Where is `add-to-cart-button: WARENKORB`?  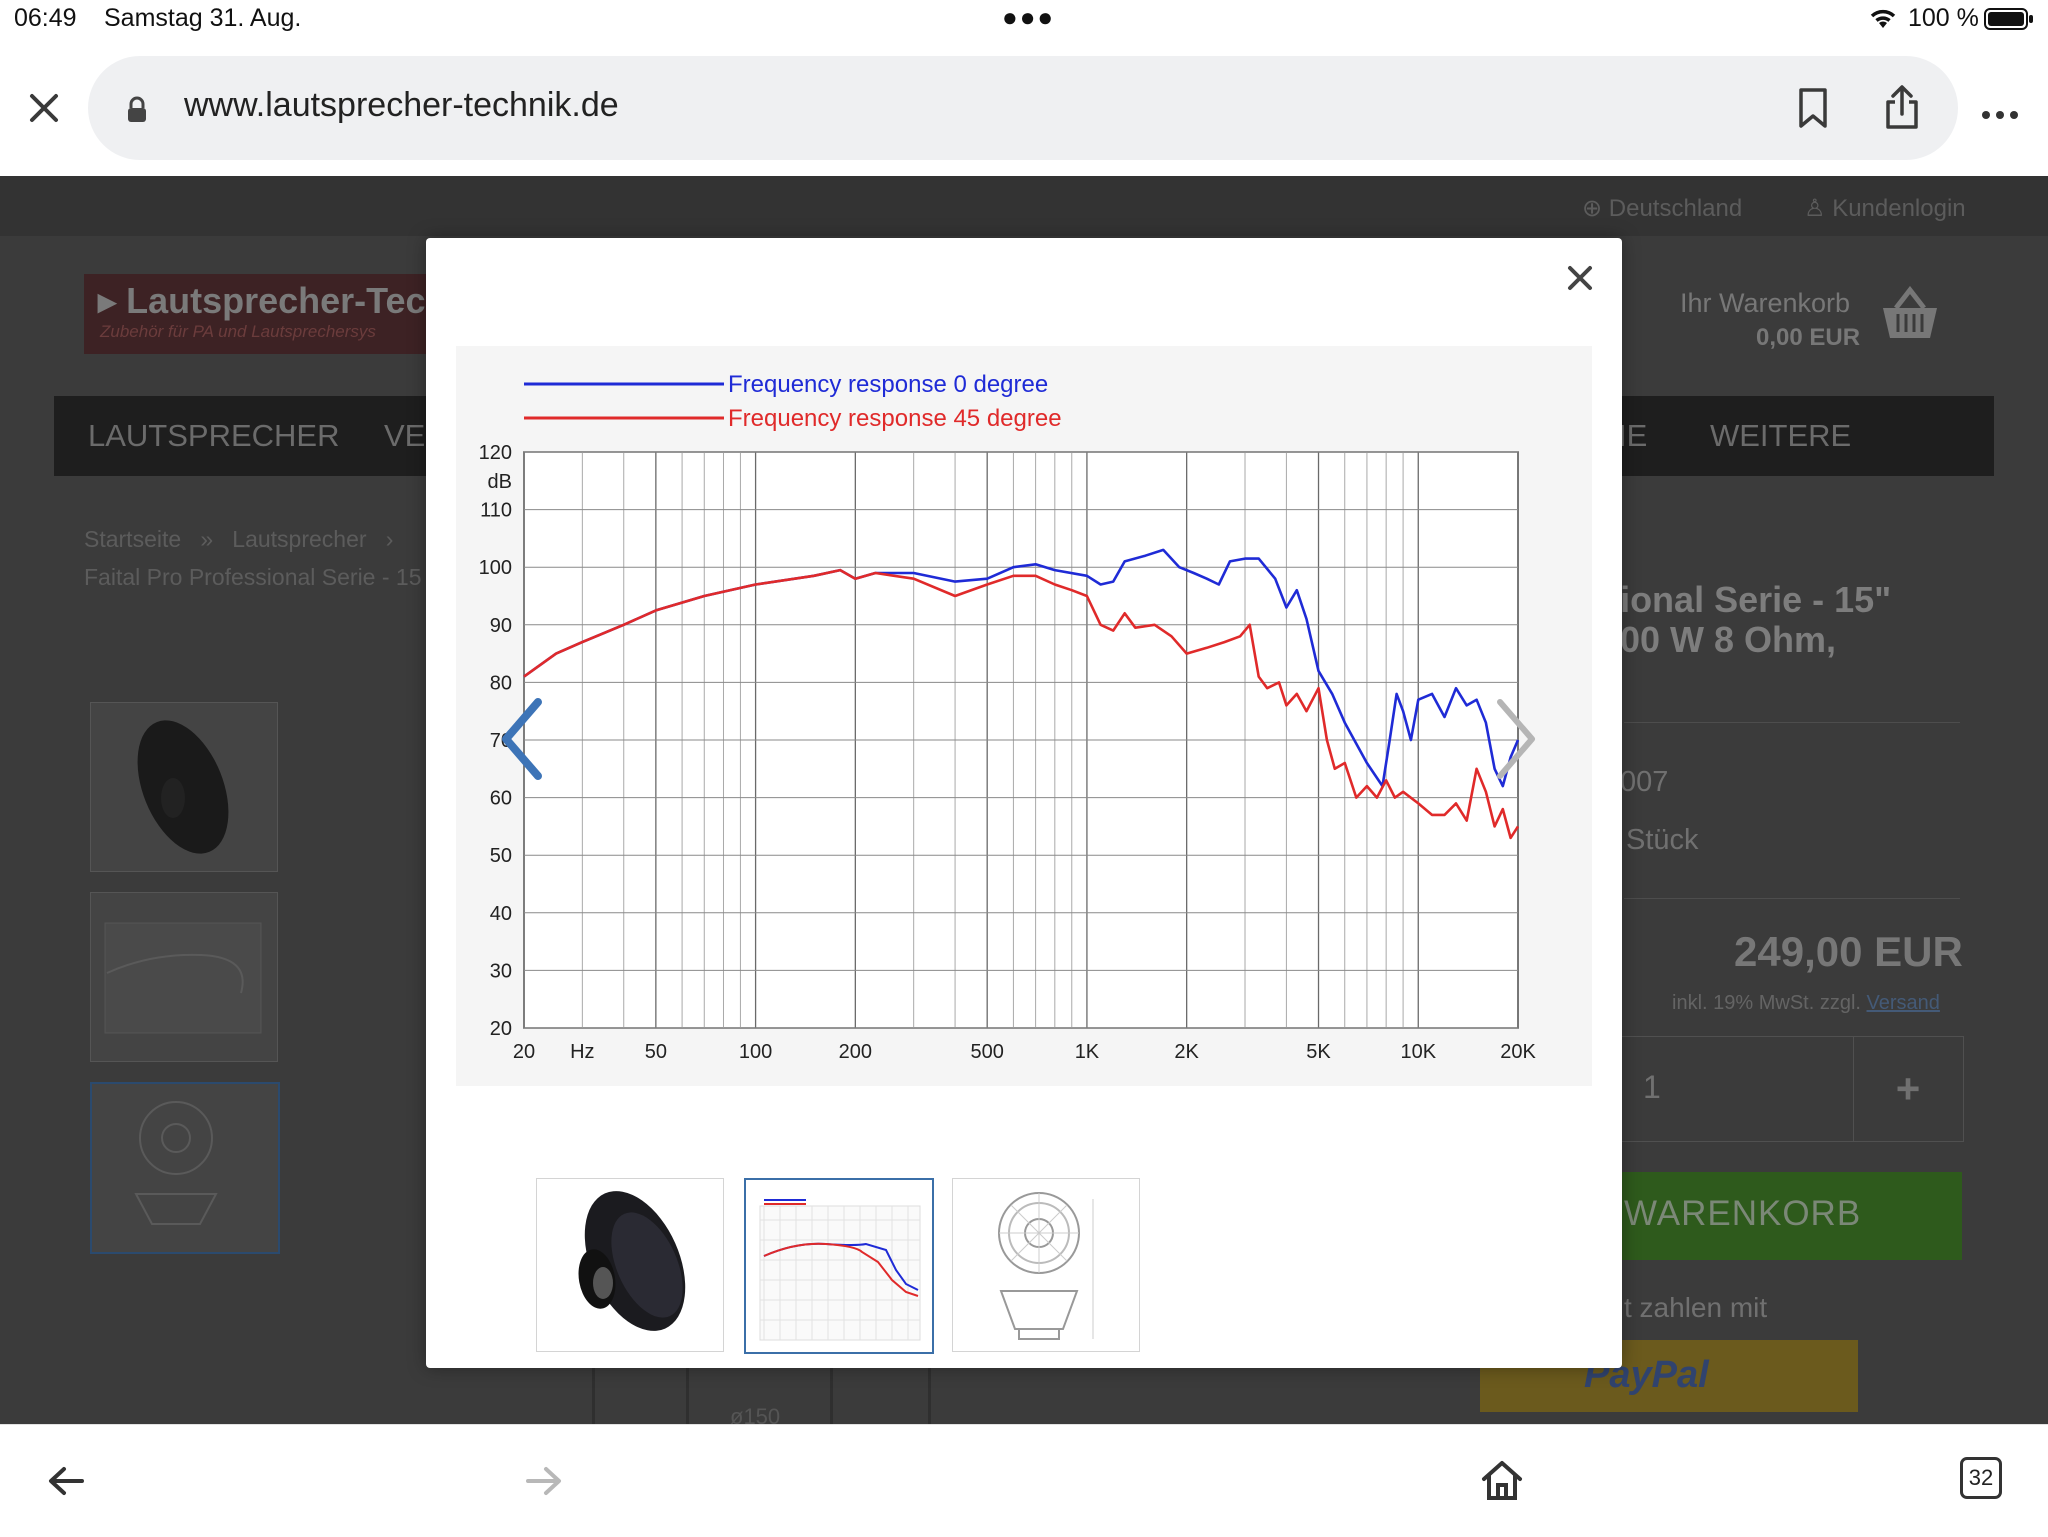 add-to-cart-button: WARENKORB is located at coordinates (1777, 1216).